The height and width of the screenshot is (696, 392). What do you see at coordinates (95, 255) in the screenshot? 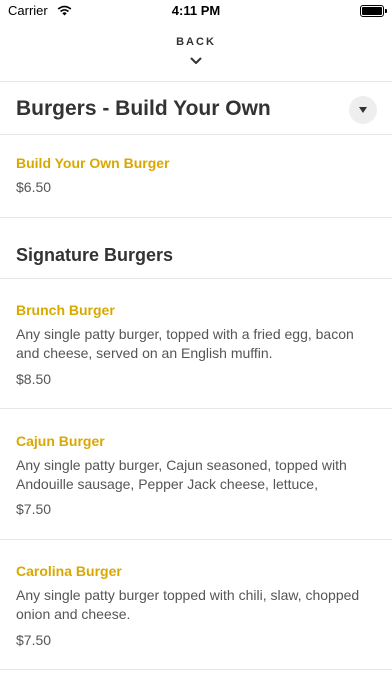
I see `subsection-title: Signature Burgers` at bounding box center [95, 255].